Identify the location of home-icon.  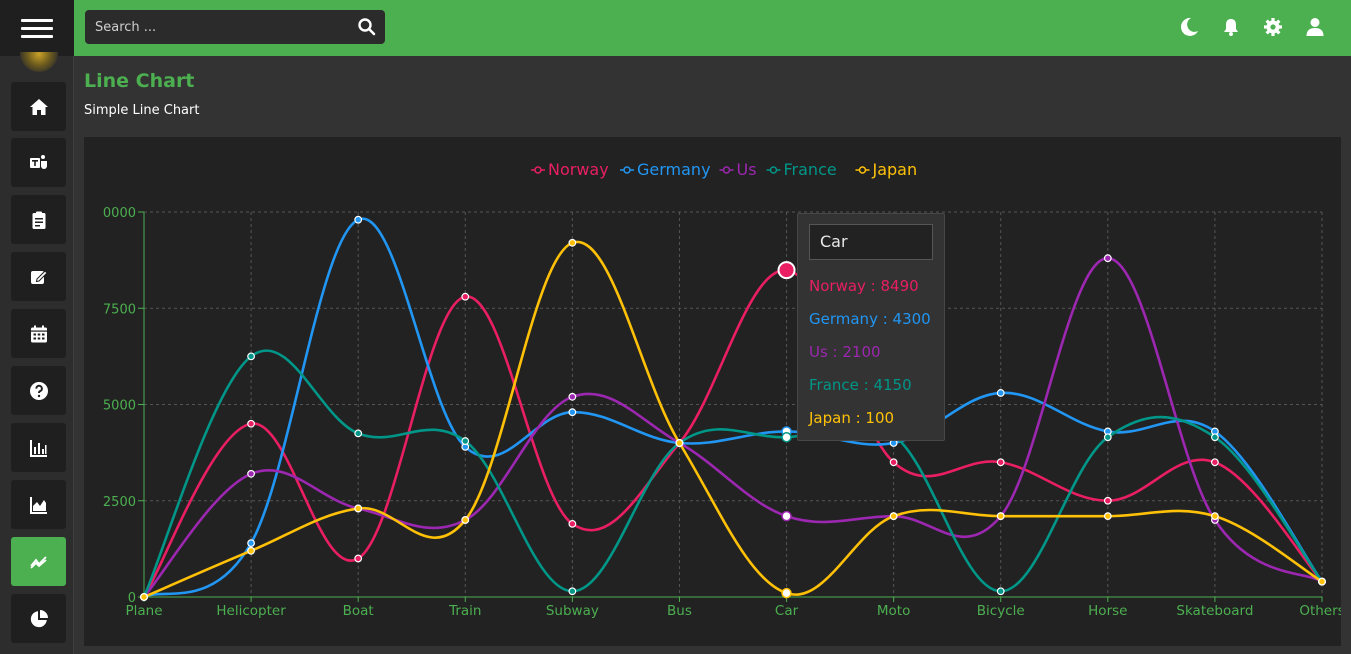
(38, 106).